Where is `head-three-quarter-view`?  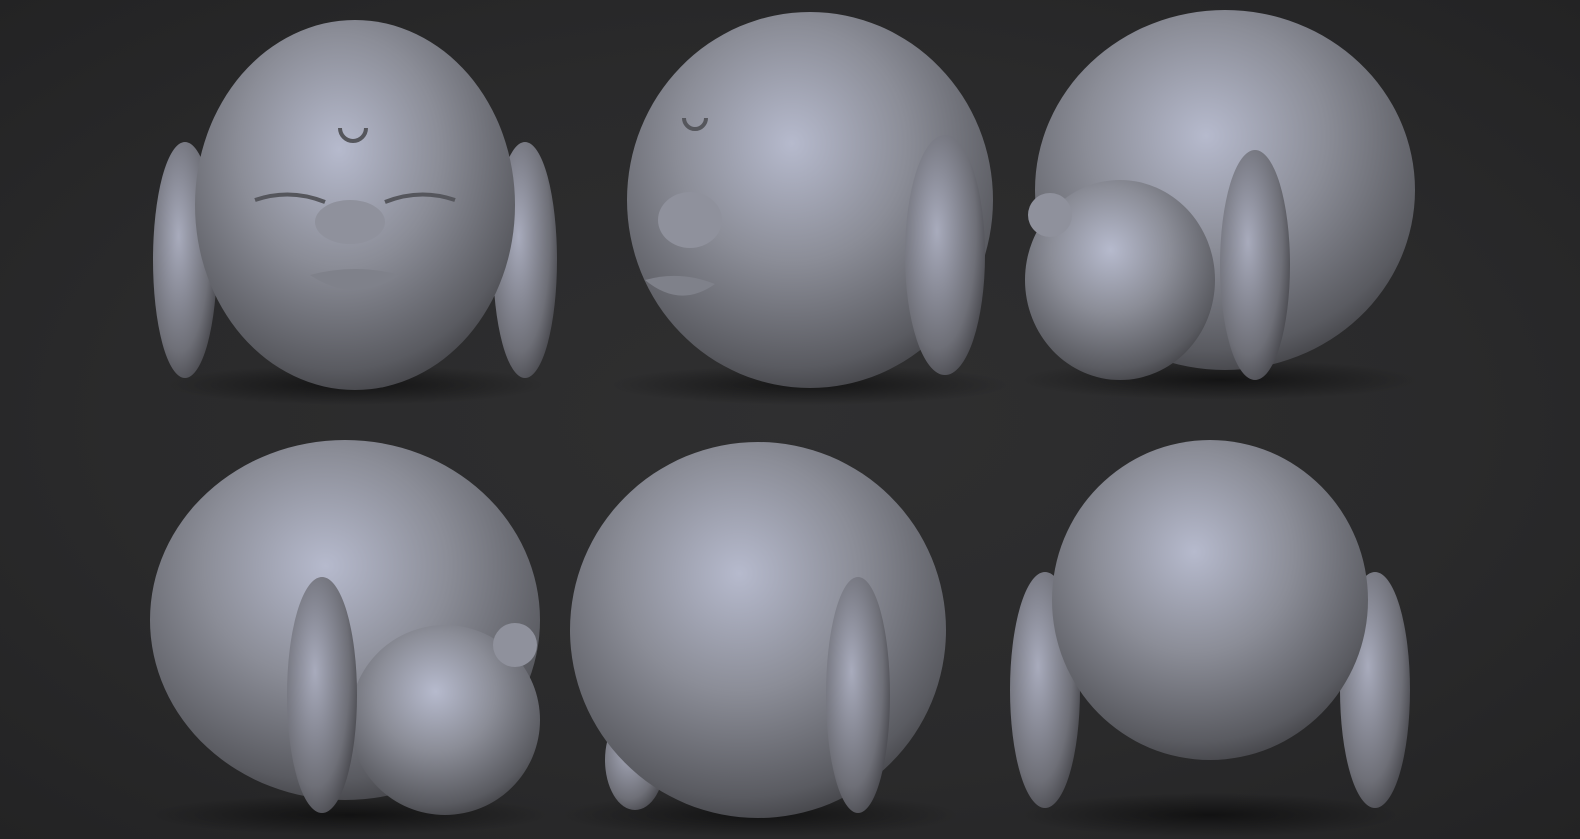 head-three-quarter-view is located at coordinates (810, 208).